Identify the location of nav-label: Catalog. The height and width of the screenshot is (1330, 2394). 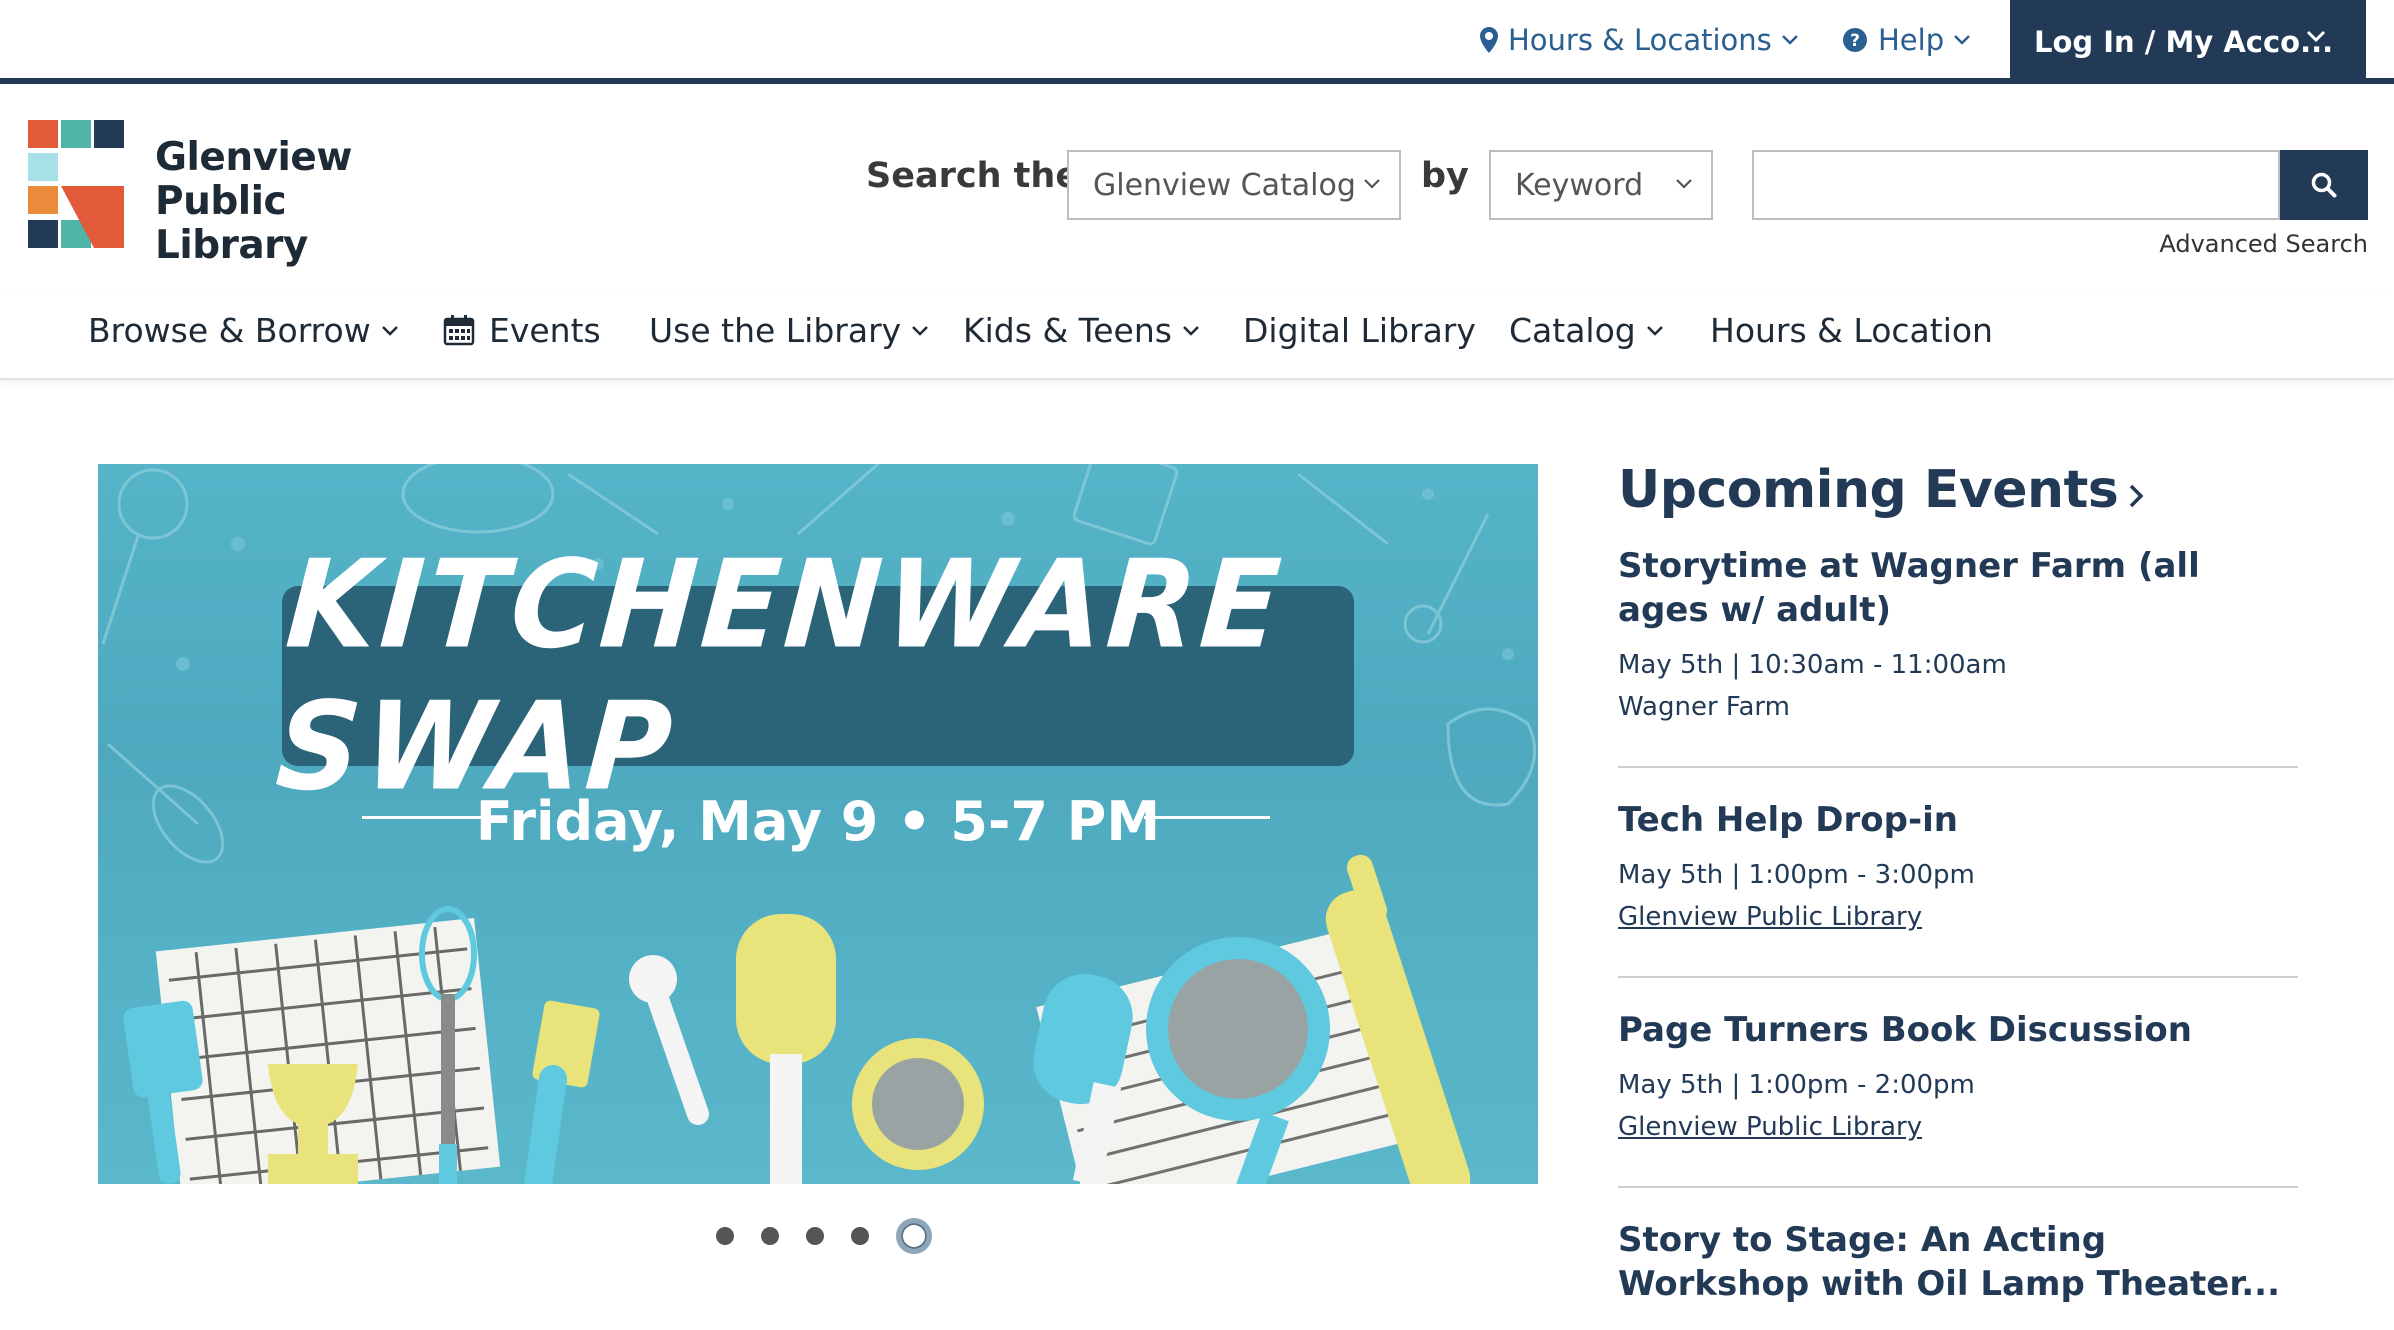
(1572, 330).